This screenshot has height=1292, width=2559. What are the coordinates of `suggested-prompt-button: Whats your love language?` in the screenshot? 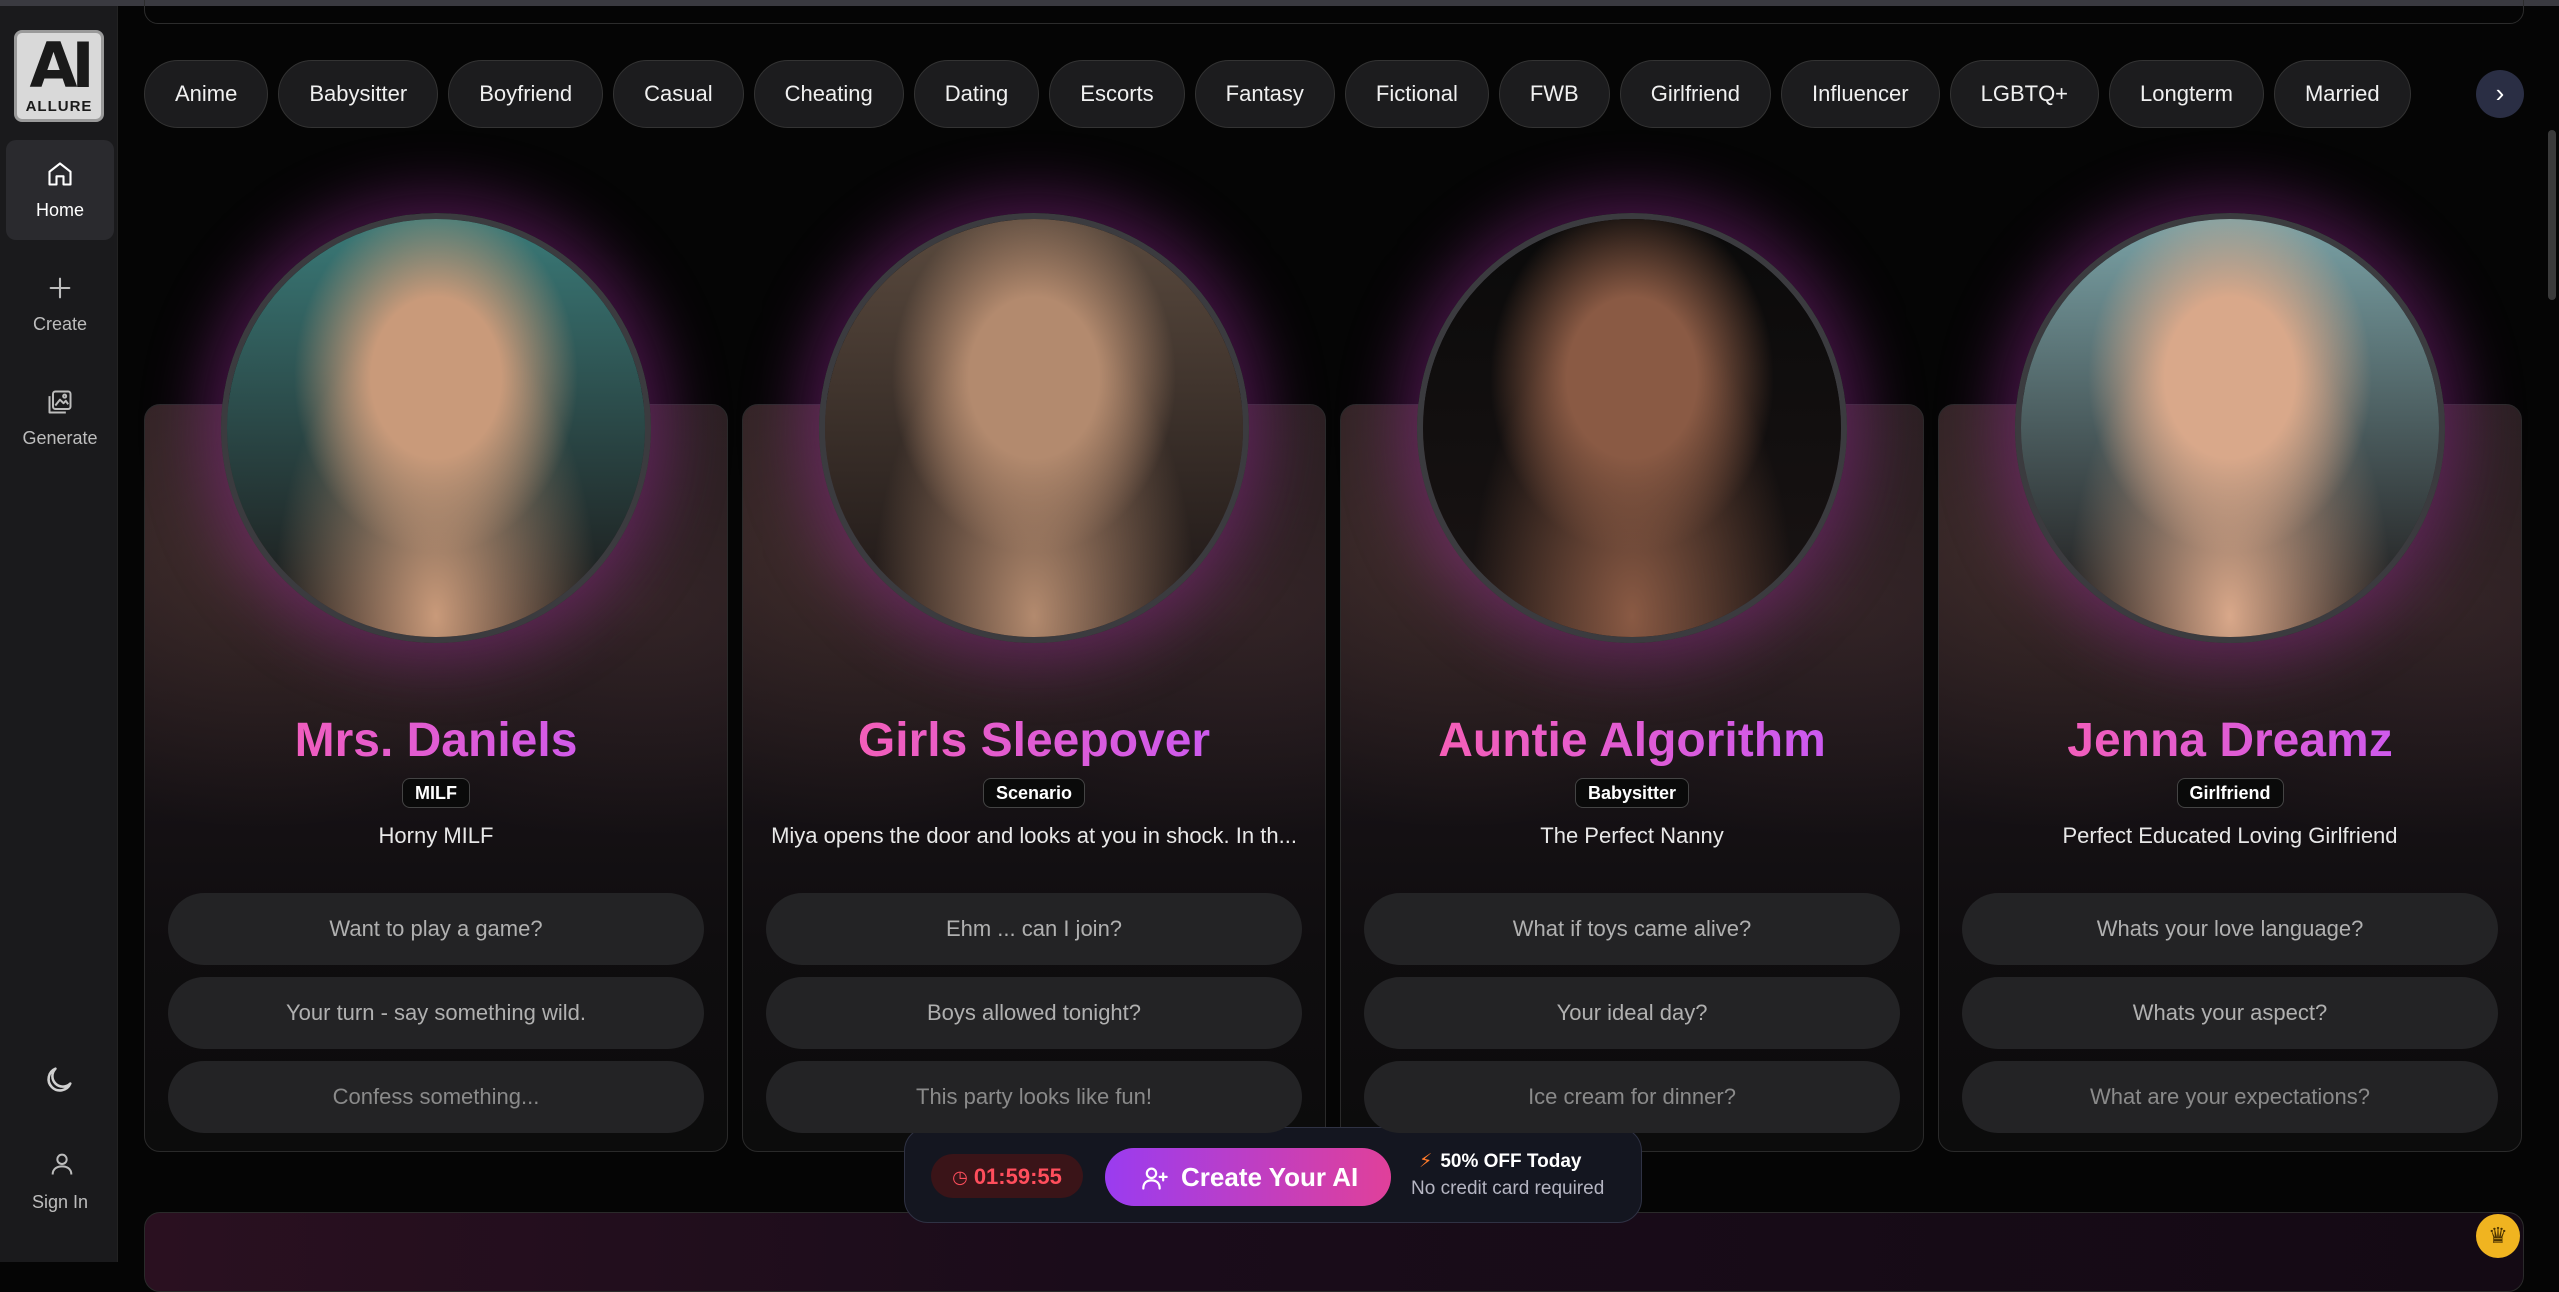 It's located at (2230, 929).